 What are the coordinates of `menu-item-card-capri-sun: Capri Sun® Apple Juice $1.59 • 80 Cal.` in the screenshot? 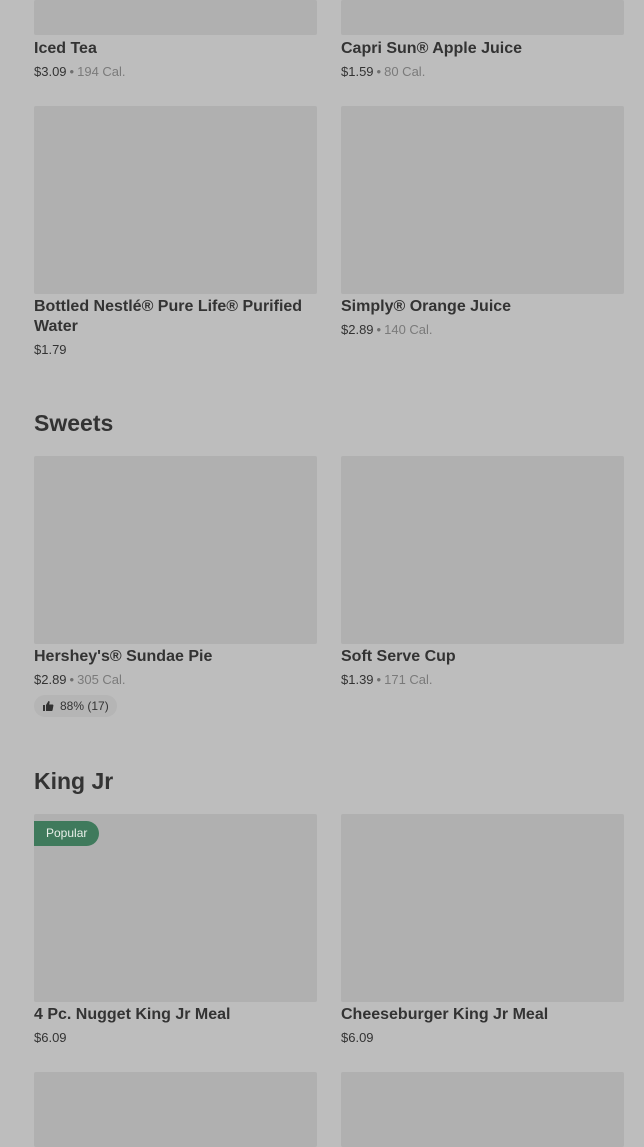 It's located at (482, 41).